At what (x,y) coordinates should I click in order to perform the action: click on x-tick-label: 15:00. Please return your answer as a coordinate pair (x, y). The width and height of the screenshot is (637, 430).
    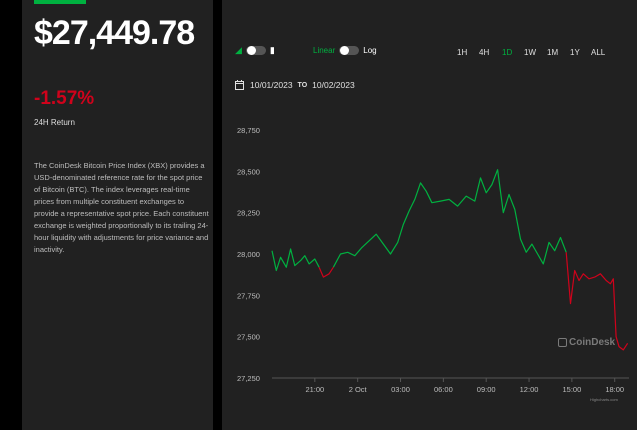
    Looking at the image, I should click on (571, 389).